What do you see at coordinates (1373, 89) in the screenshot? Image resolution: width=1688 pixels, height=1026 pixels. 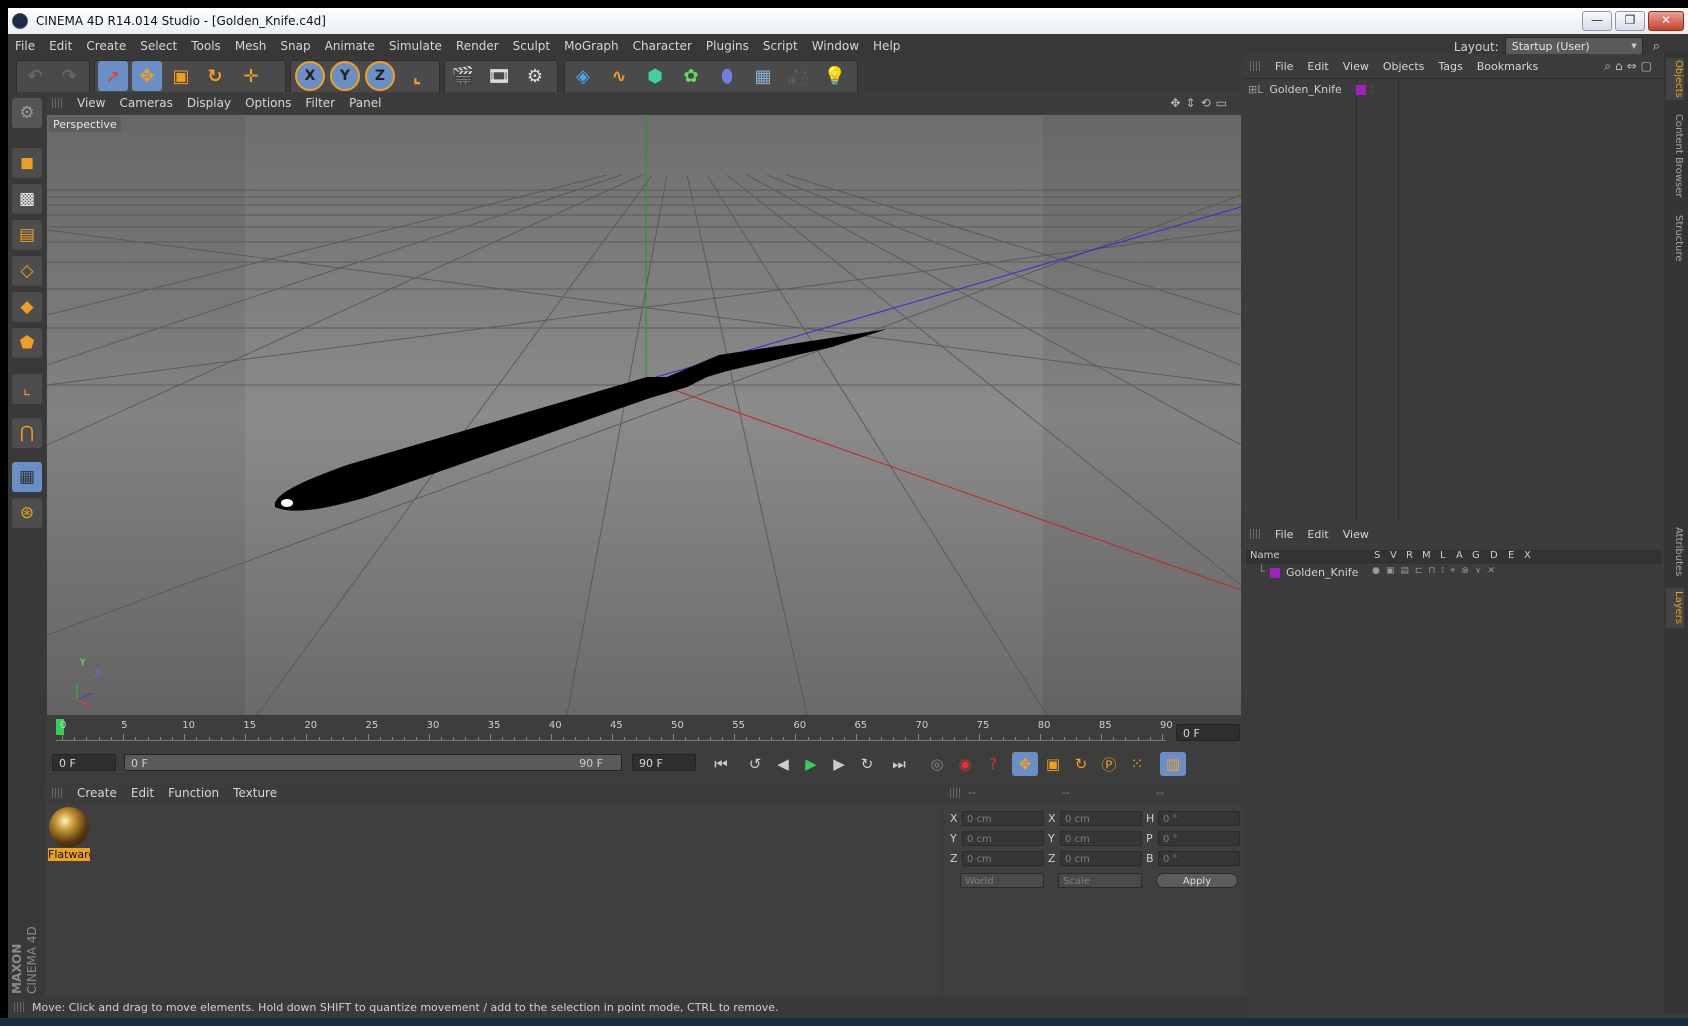 I see `visibility-dots-icon: ⁚` at bounding box center [1373, 89].